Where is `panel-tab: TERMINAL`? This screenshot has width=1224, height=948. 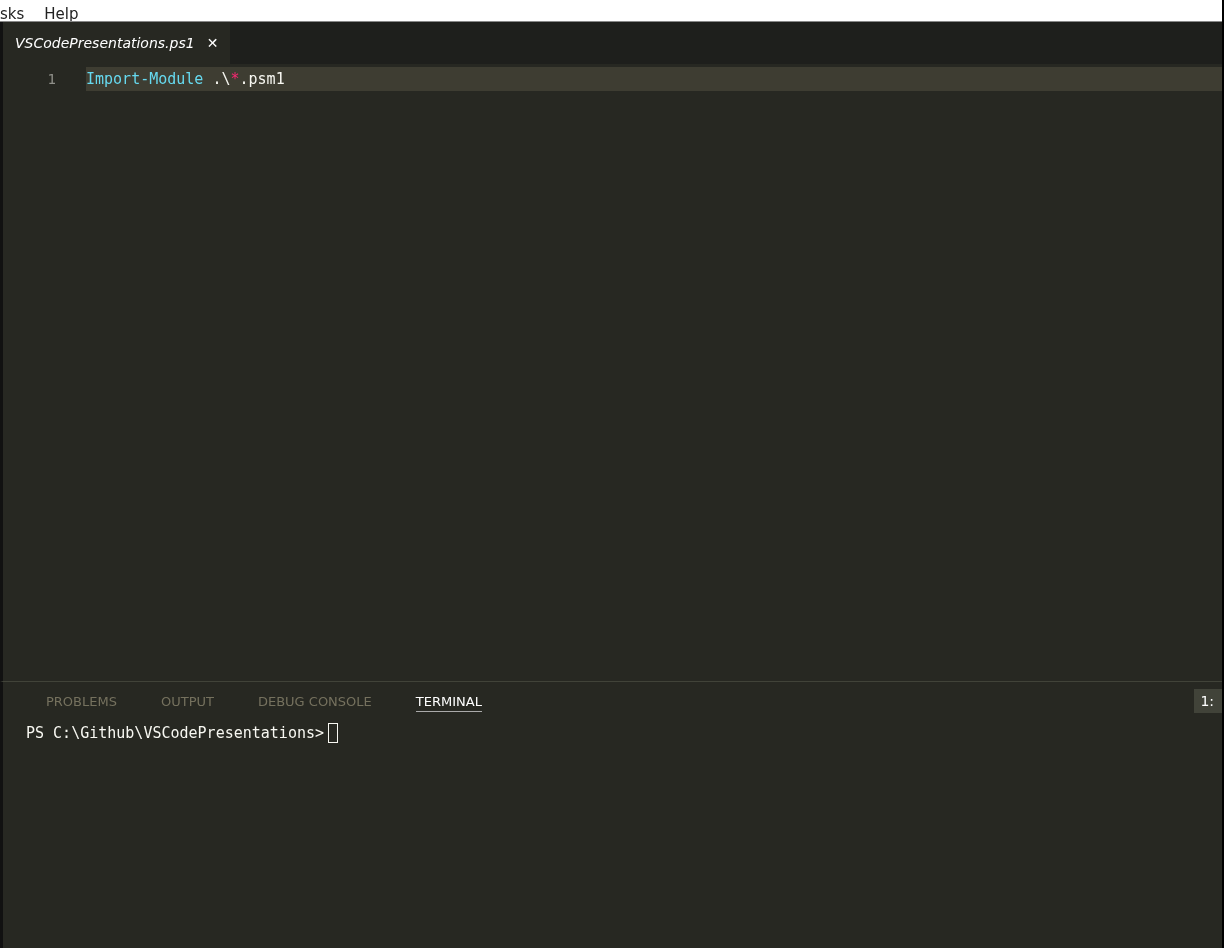
panel-tab: TERMINAL is located at coordinates (448, 701).